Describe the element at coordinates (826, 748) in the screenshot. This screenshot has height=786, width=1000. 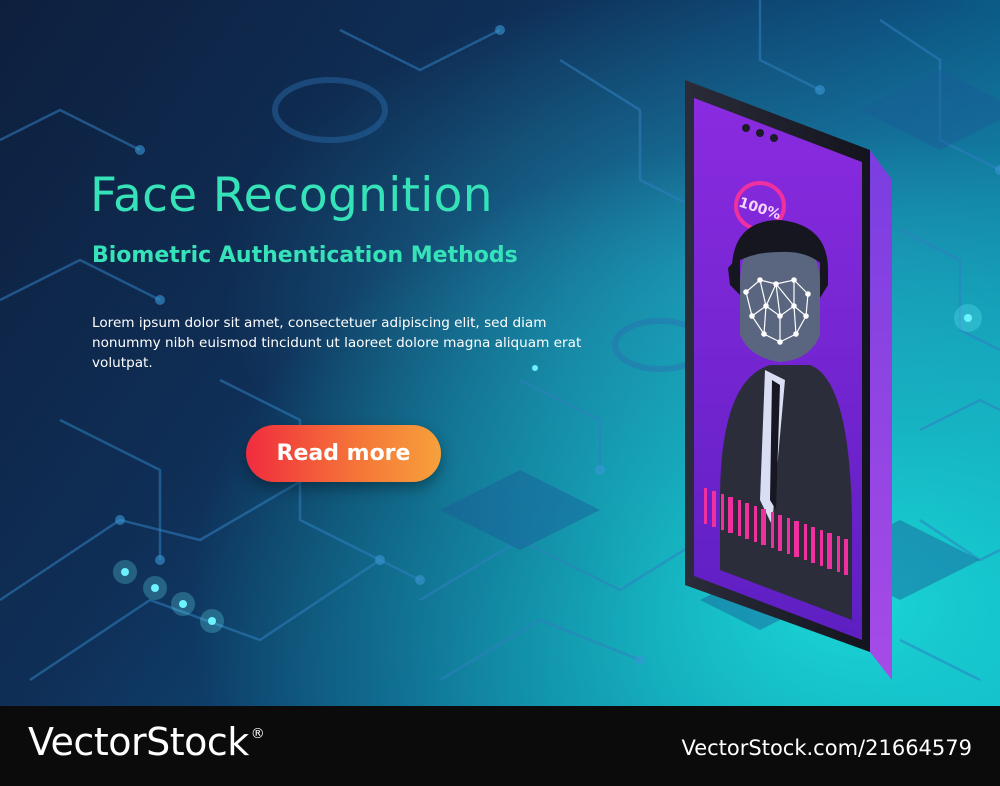
I see `image-id-text: VectorStock.com/21664579` at that location.